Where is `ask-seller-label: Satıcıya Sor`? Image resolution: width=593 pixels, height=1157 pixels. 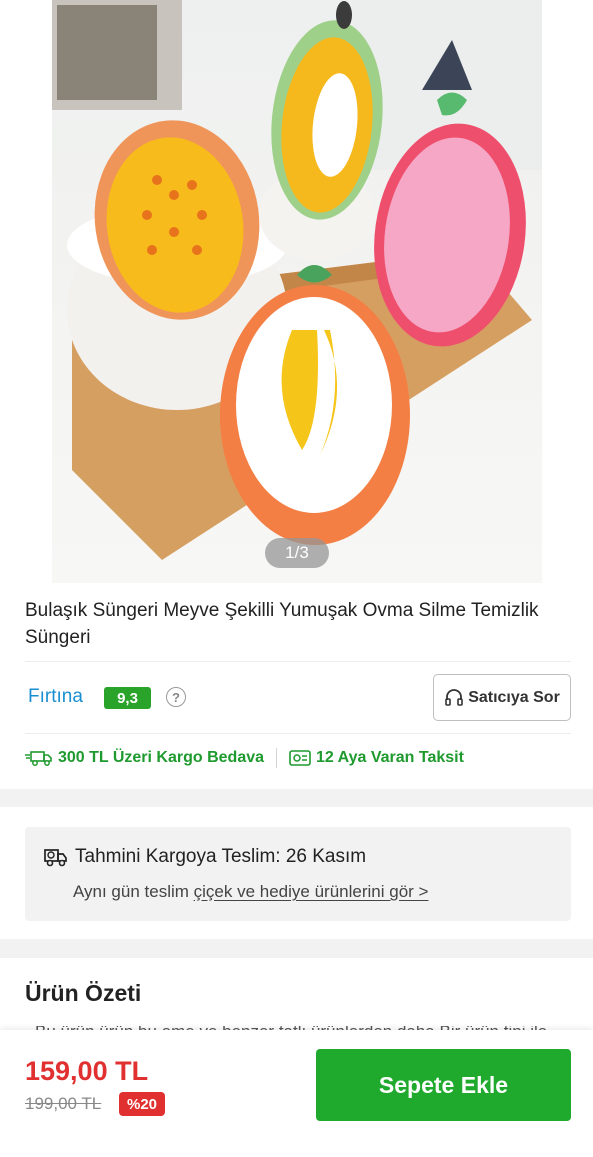
ask-seller-label: Satıcıya Sor is located at coordinates (514, 697).